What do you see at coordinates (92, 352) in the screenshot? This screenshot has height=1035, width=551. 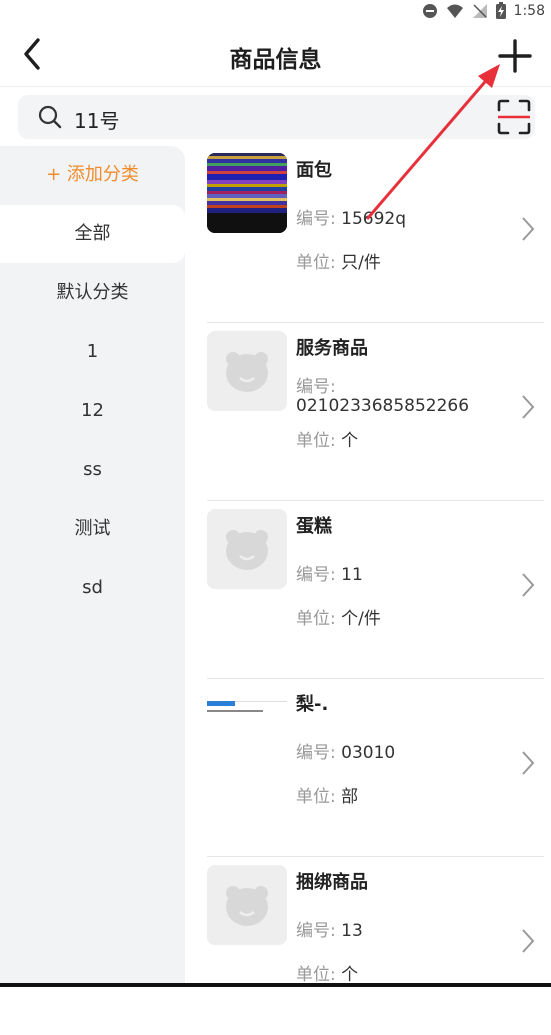 I see `category-item-1: 1` at bounding box center [92, 352].